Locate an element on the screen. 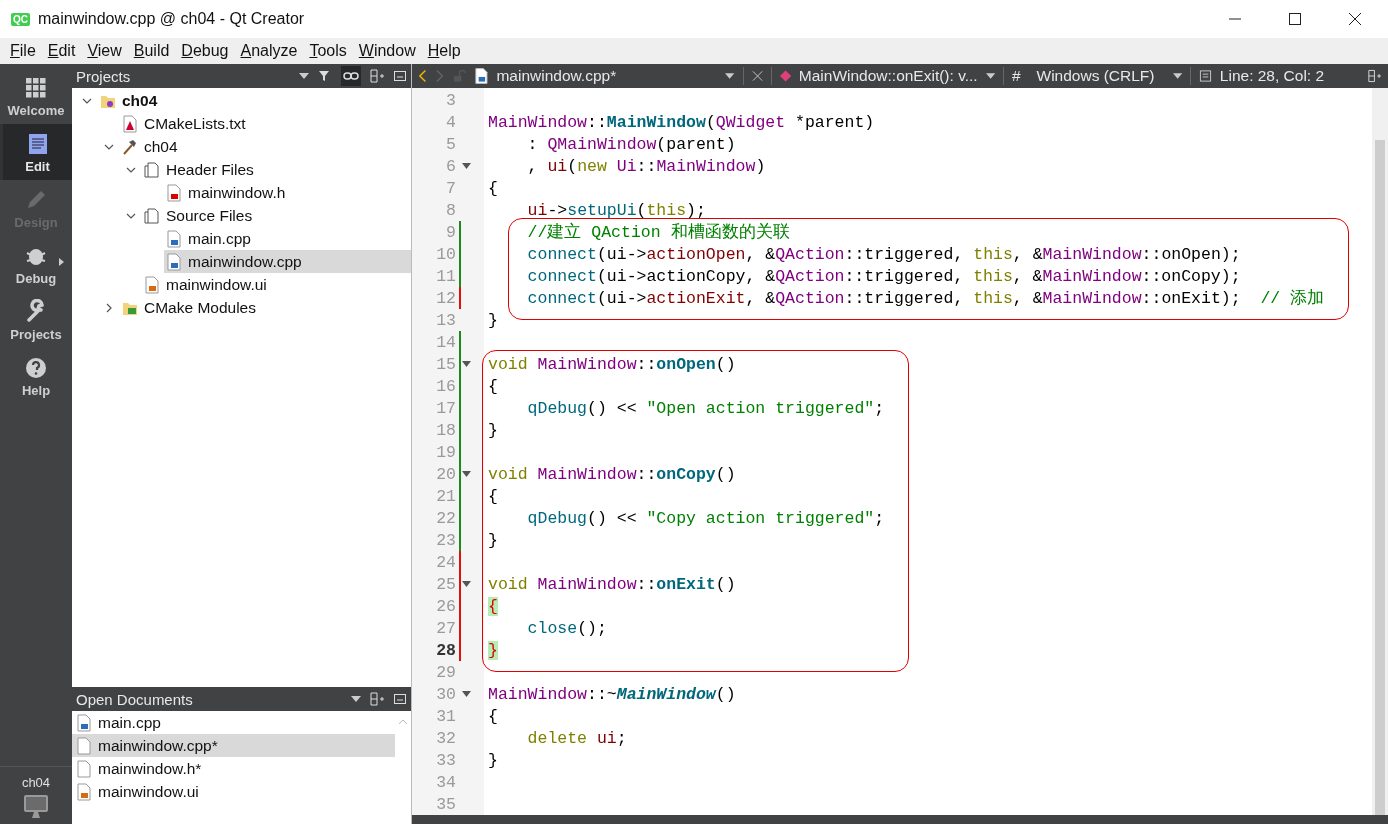  tree-item: Header Files is located at coordinates (276, 169).